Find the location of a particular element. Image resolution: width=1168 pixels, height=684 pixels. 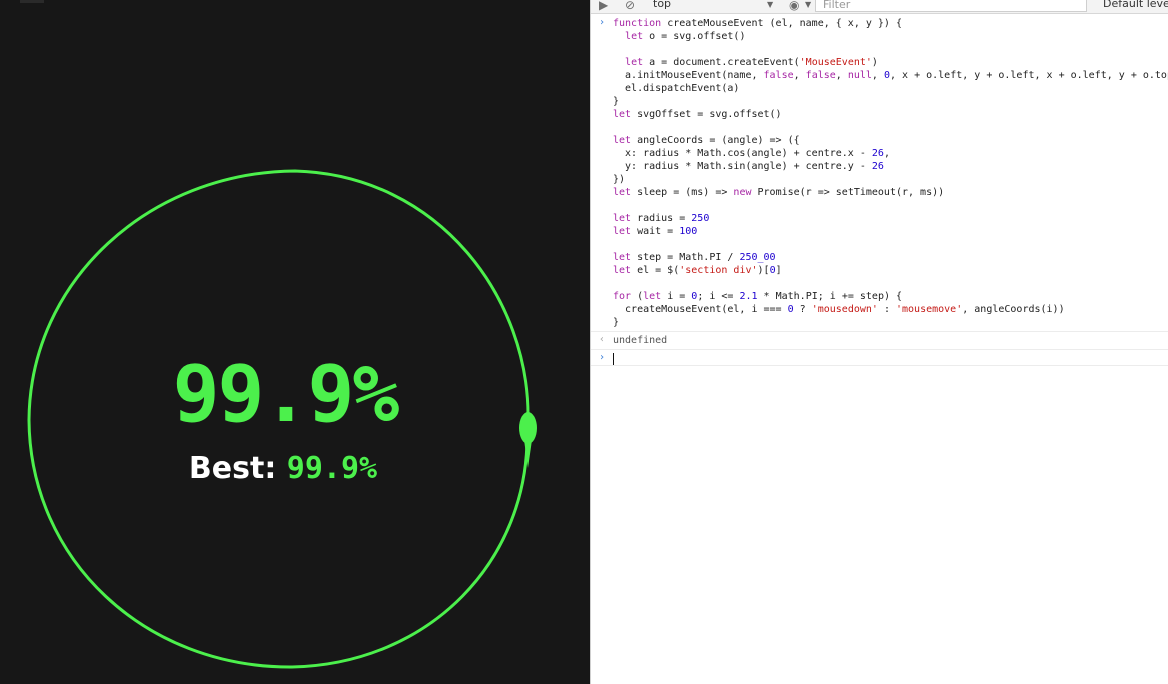

eye-icon: ◉ is located at coordinates (794, 6).